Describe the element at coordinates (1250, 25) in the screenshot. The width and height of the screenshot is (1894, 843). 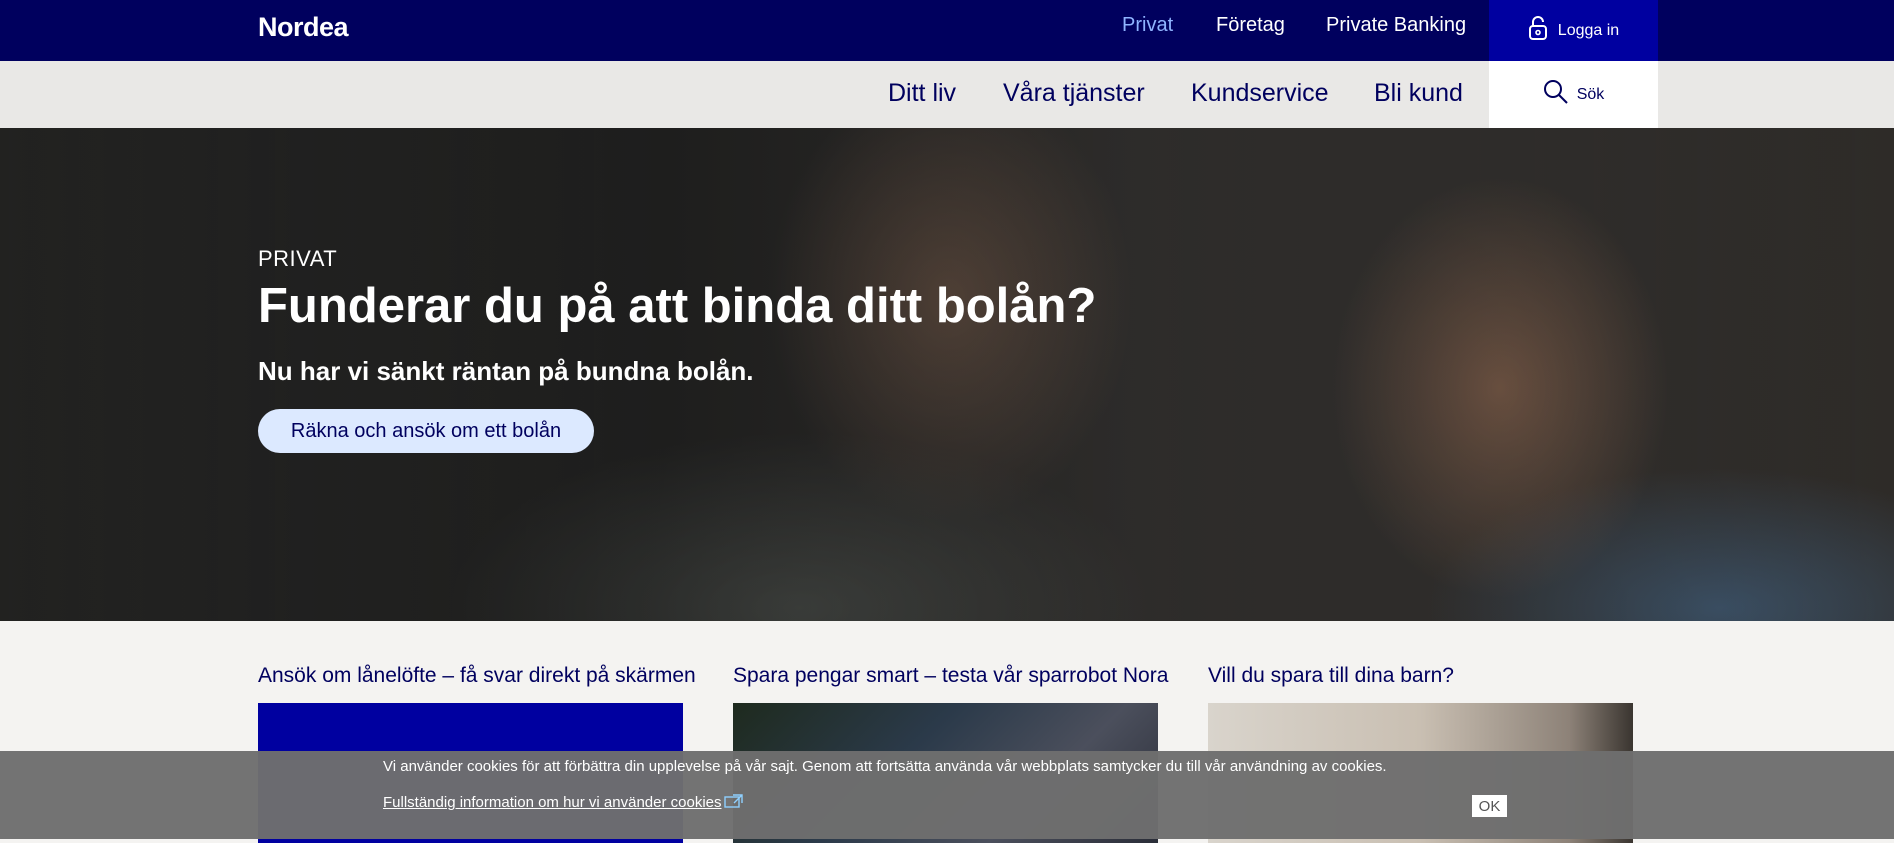
I see `nav-foretag: Företag` at that location.